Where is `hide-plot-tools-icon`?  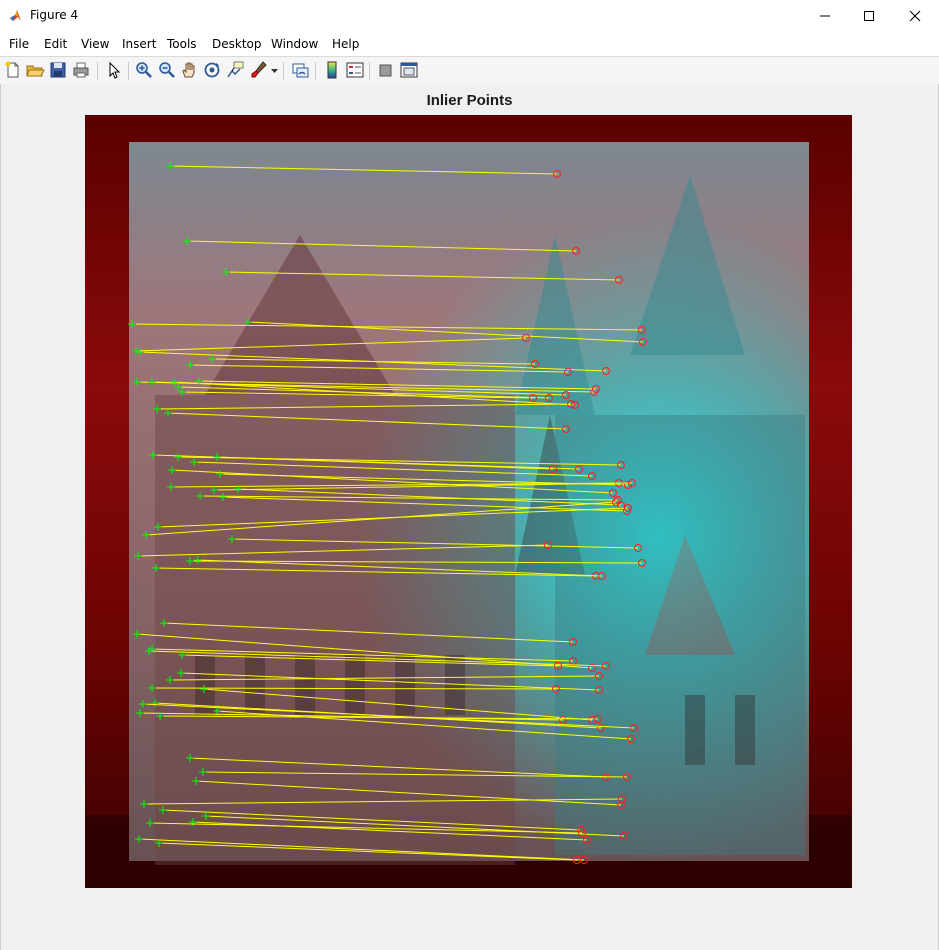
hide-plot-tools-icon is located at coordinates (385, 70).